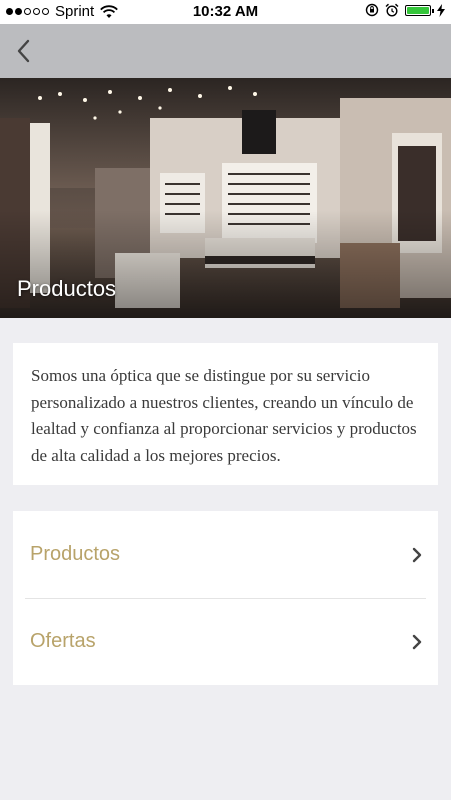  Describe the element at coordinates (225, 641) in the screenshot. I see `menu-item-ofertas: Ofertas` at that location.